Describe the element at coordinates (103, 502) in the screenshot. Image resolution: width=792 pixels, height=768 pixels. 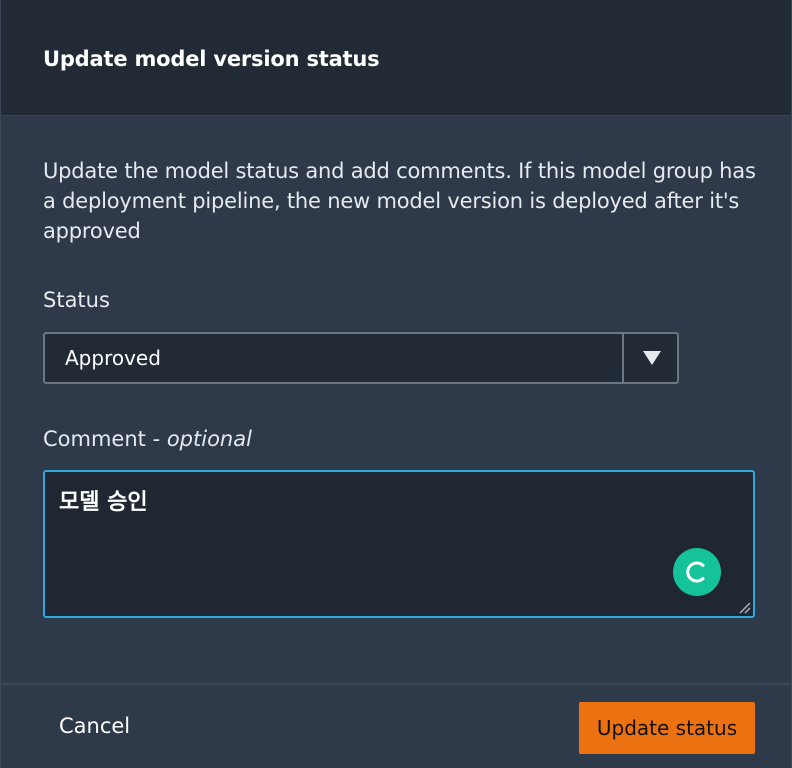
I see `comment-value: 모델 승인` at that location.